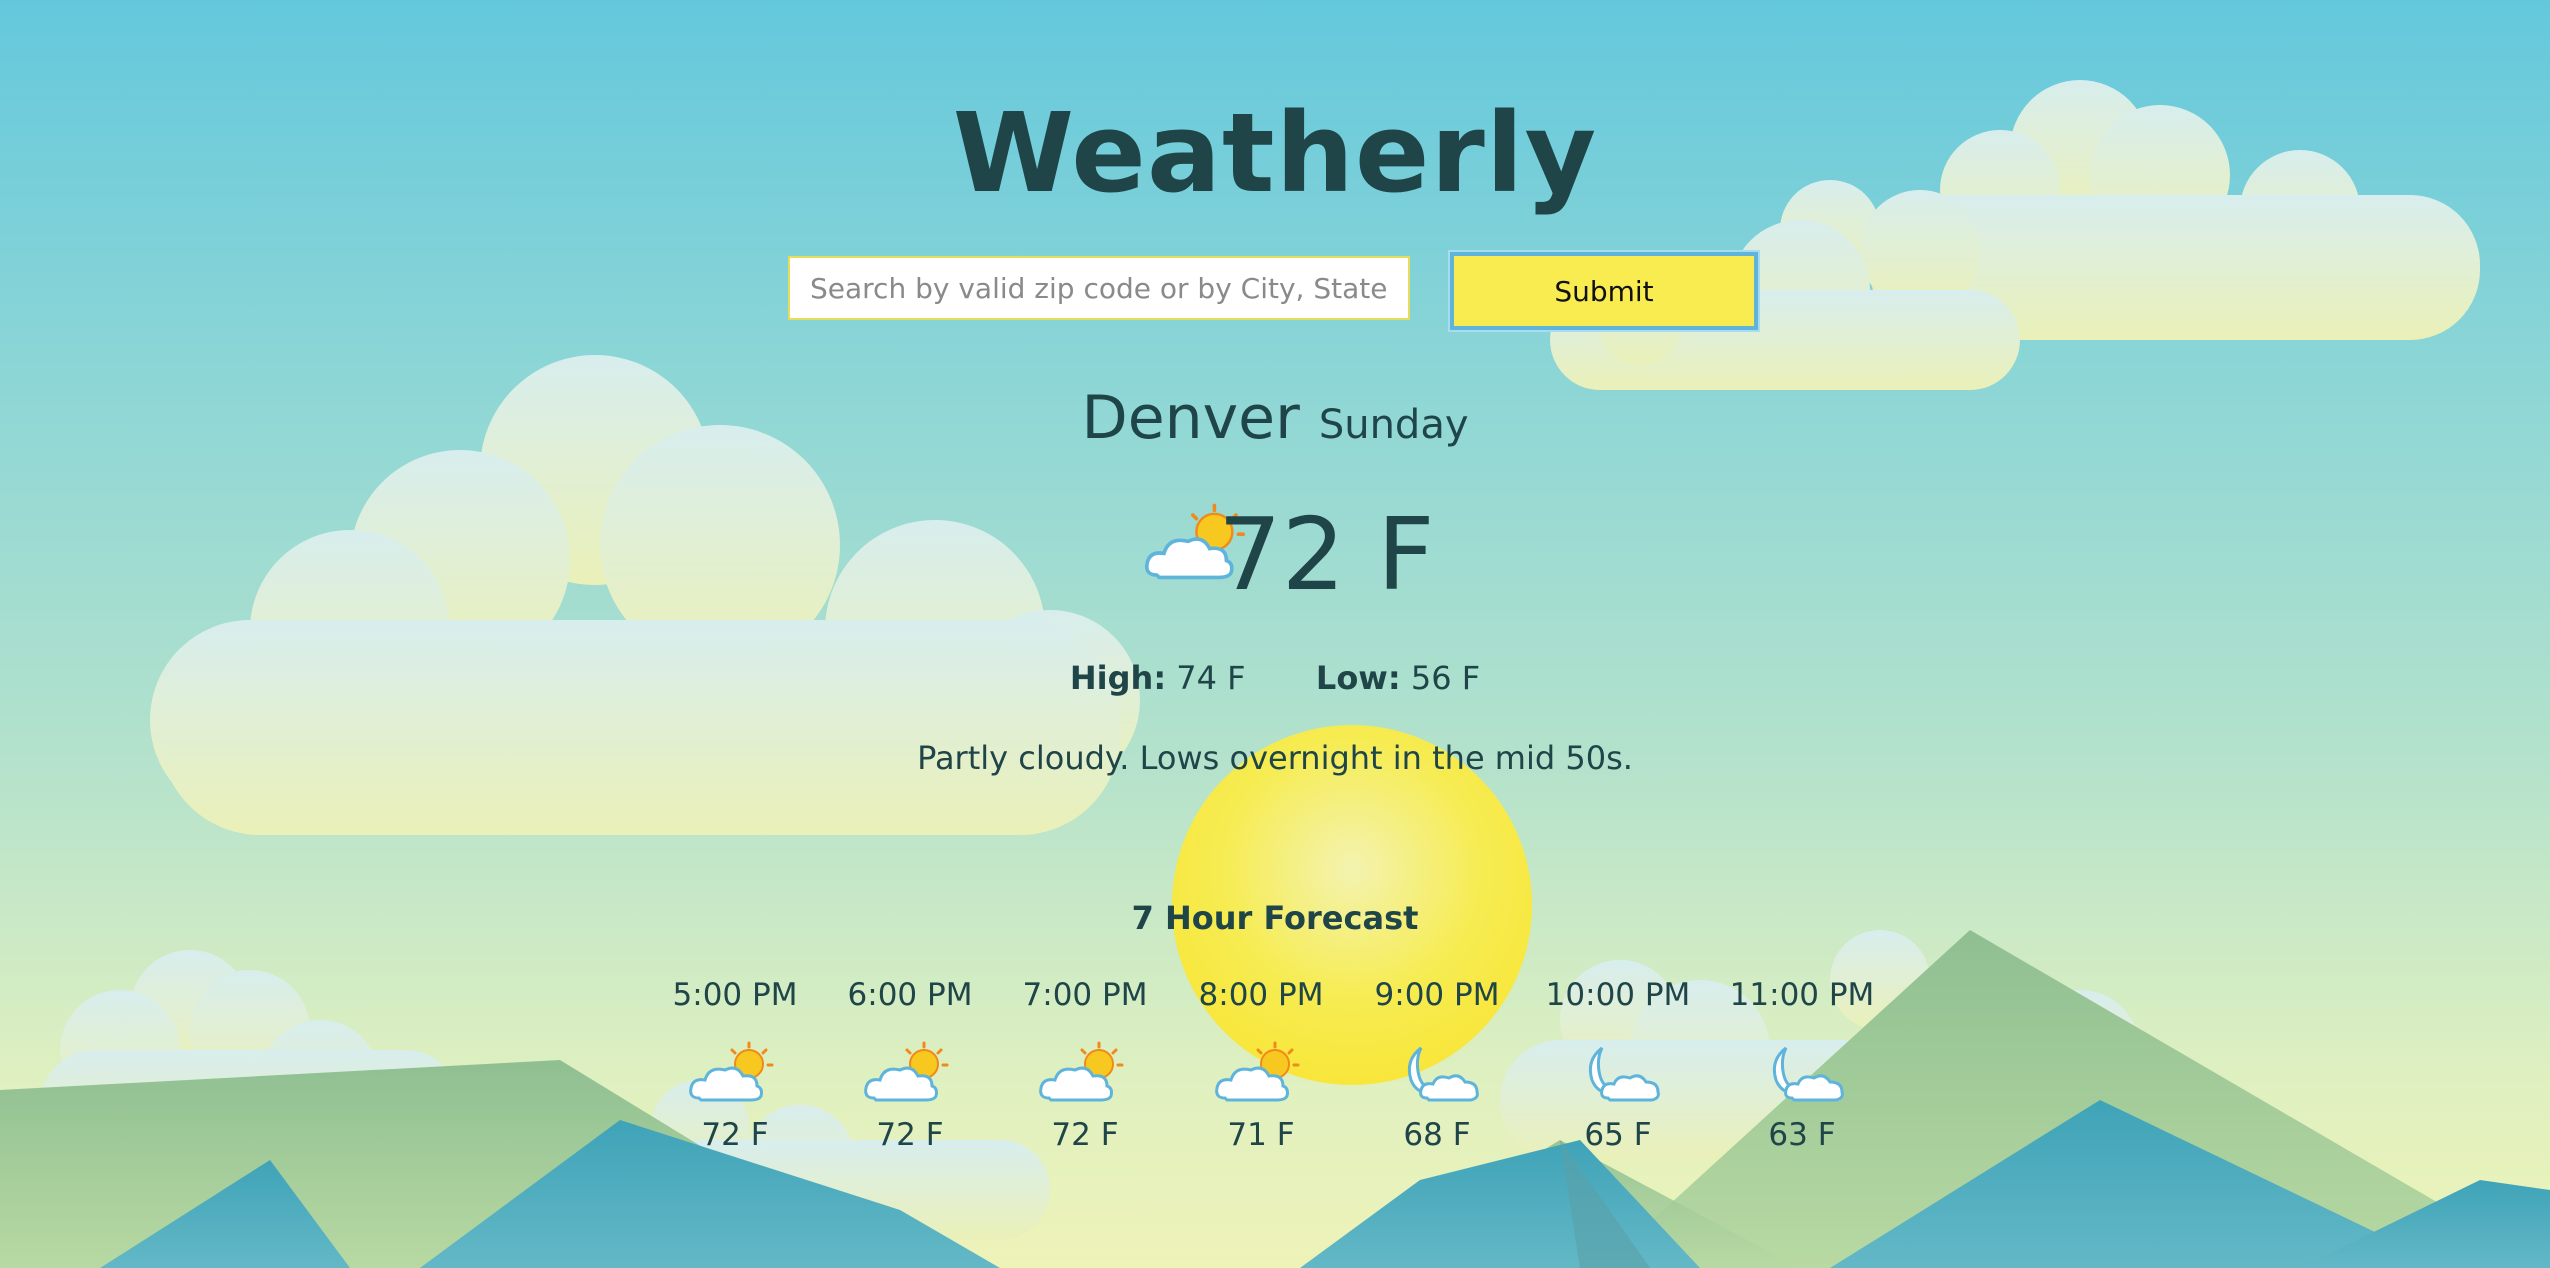 Image resolution: width=2550 pixels, height=1268 pixels. I want to click on forecast-item: 6:00 PM 72 F, so click(910, 1064).